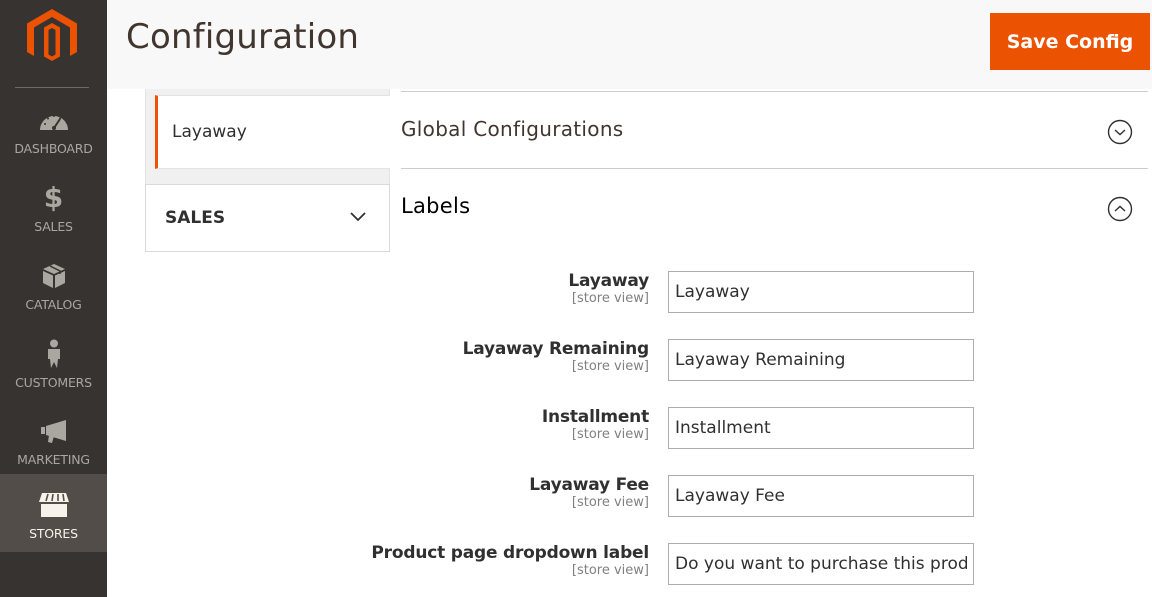  I want to click on nav-item-customers: CUSTOMERS, so click(53, 362).